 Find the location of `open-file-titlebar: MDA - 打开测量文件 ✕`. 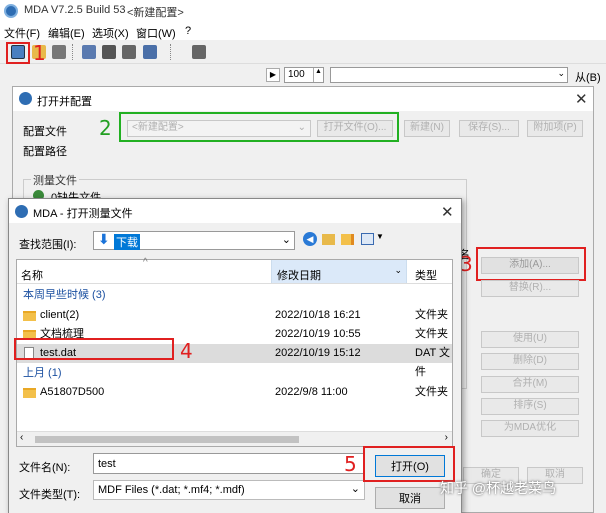

open-file-titlebar: MDA - 打开测量文件 ✕ is located at coordinates (235, 211).